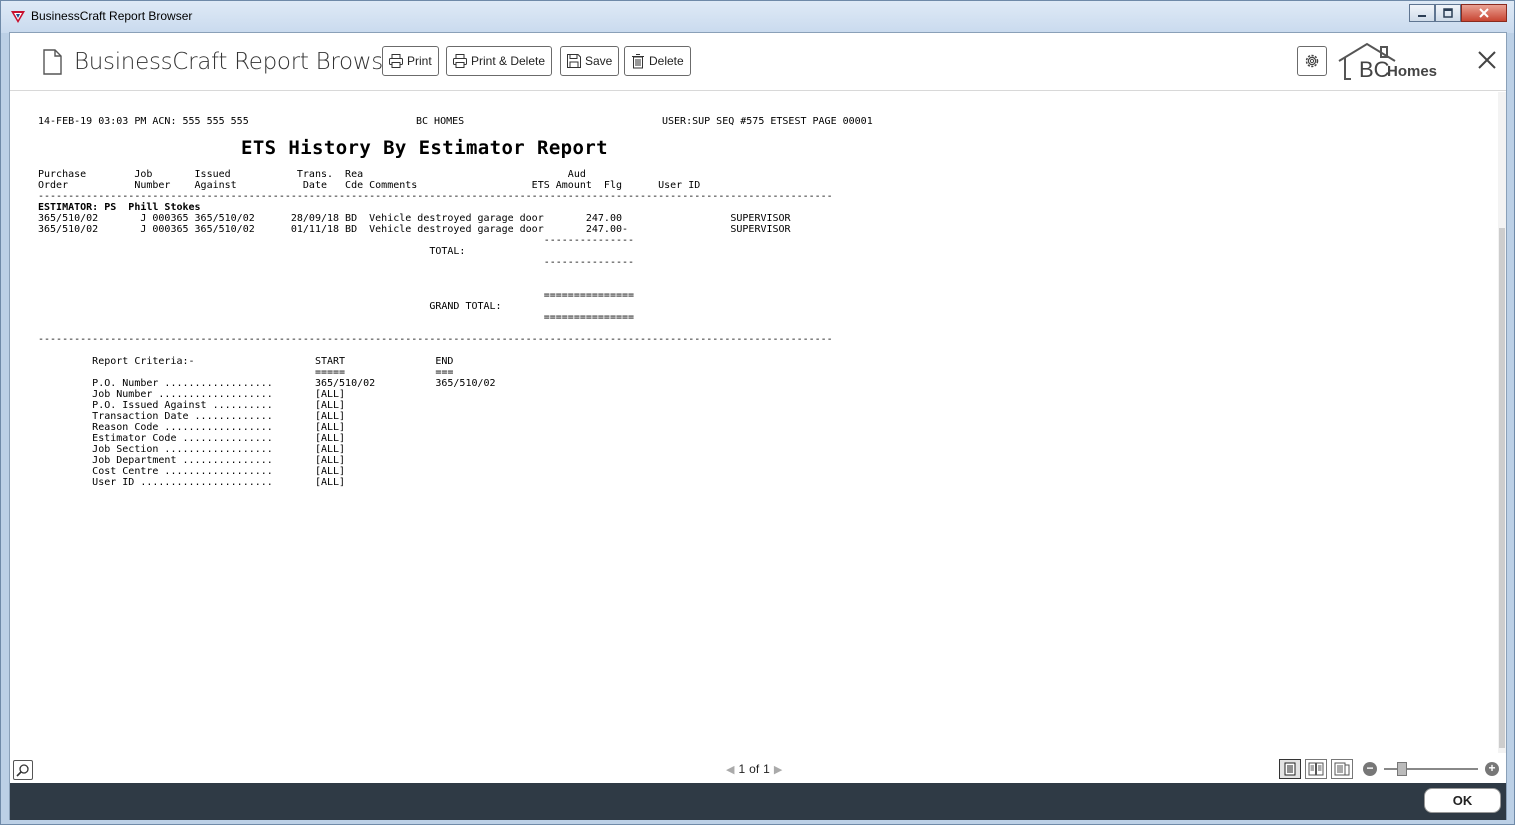 The width and height of the screenshot is (1515, 825). I want to click on logo-bc-text: BC, so click(1374, 69).